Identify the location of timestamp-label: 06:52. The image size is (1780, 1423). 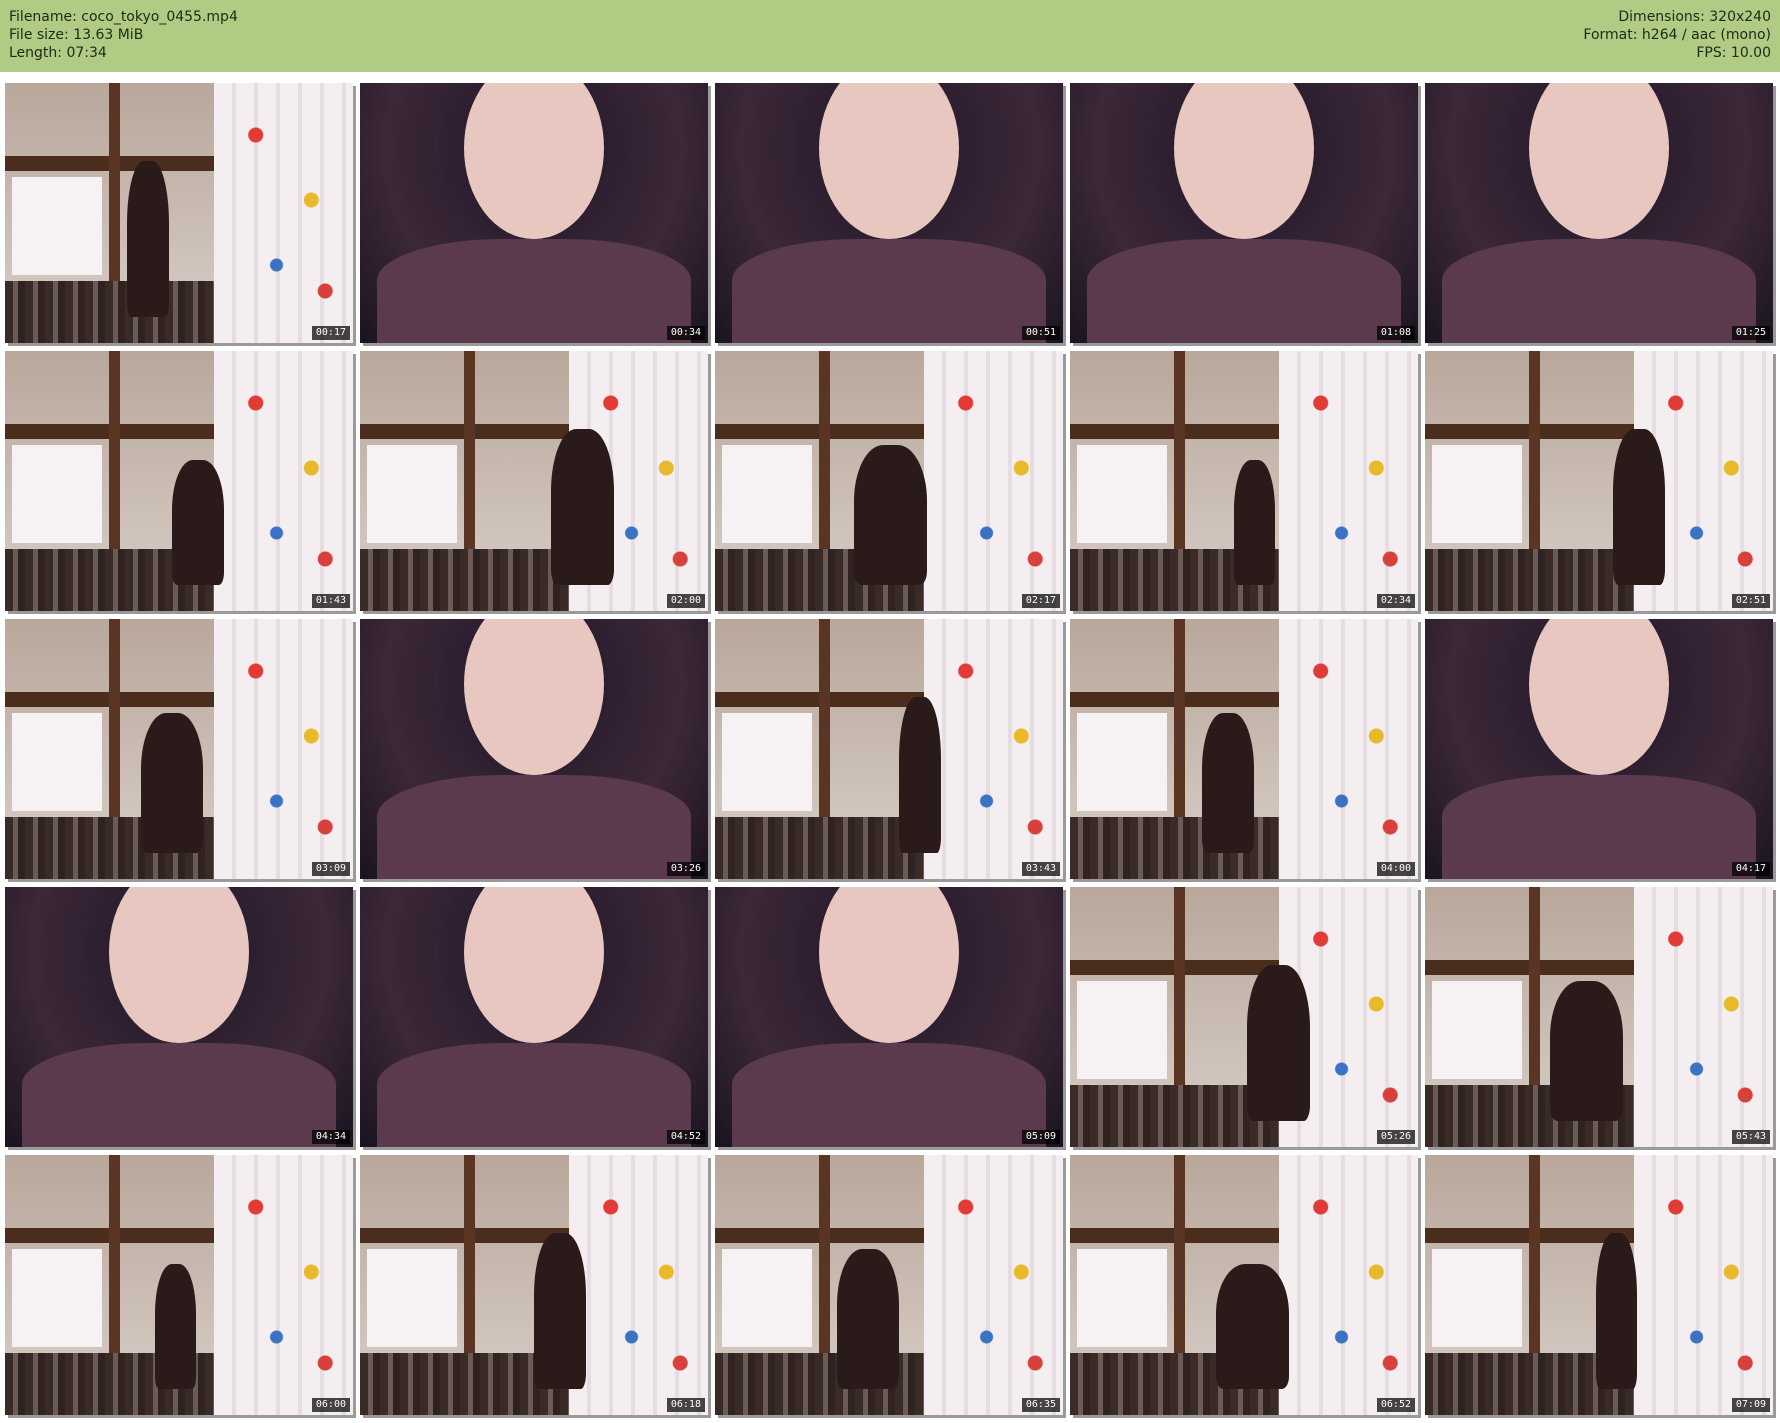
(1395, 1405).